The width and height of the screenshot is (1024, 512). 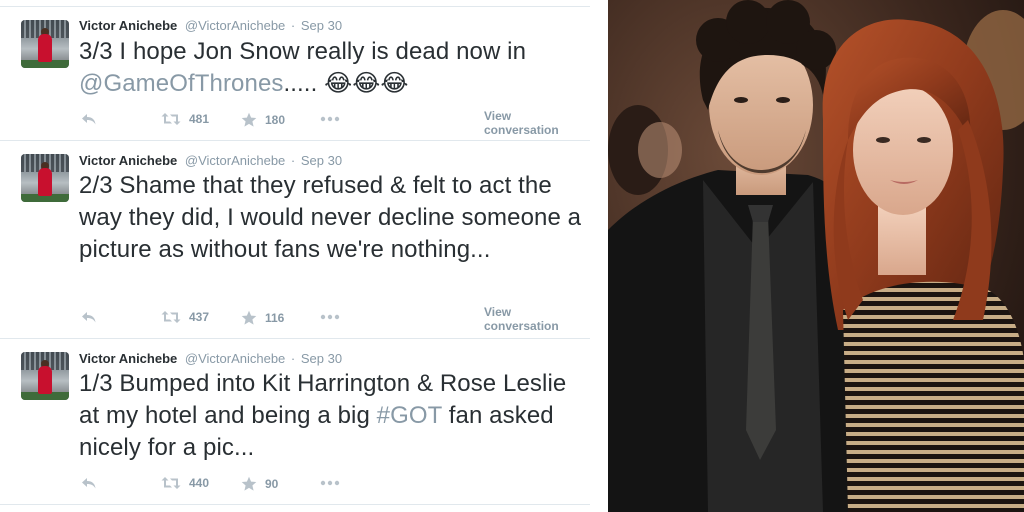 I want to click on tweet-actions: 437 116 View conversation, so click(x=334, y=319).